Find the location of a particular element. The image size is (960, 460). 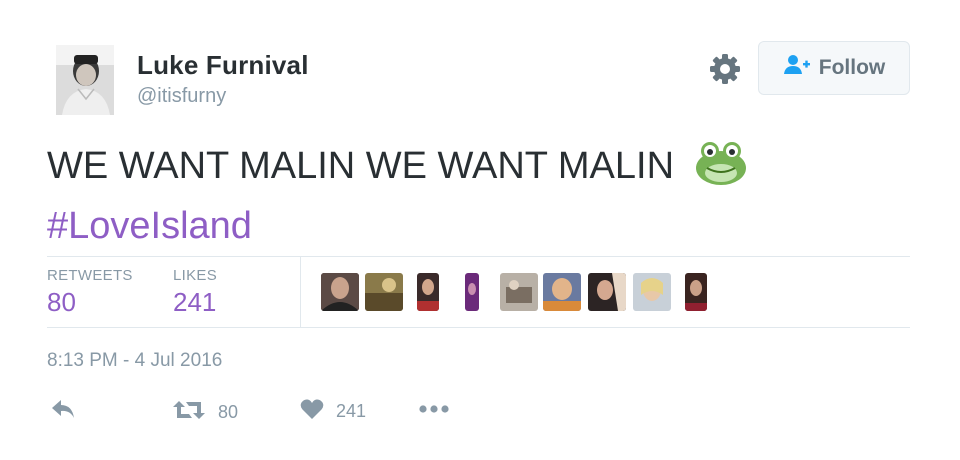

retweet-icon is located at coordinates (189, 412).